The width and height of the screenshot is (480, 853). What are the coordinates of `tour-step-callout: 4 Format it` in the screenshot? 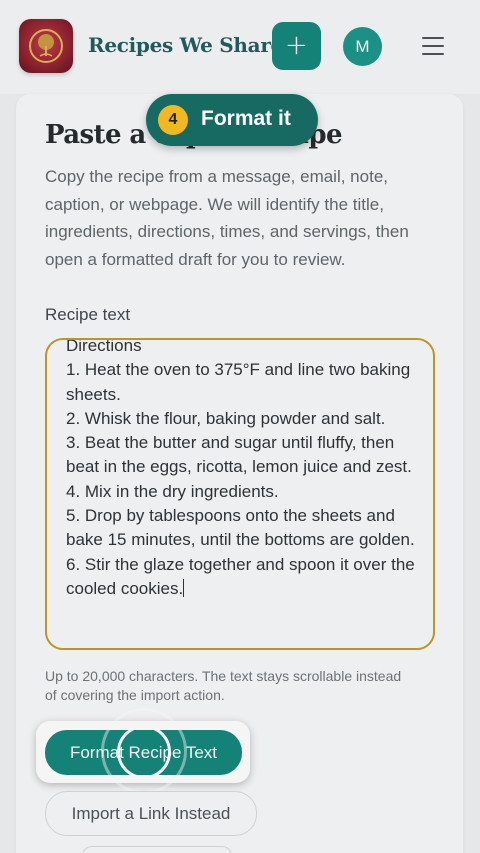 It's located at (232, 120).